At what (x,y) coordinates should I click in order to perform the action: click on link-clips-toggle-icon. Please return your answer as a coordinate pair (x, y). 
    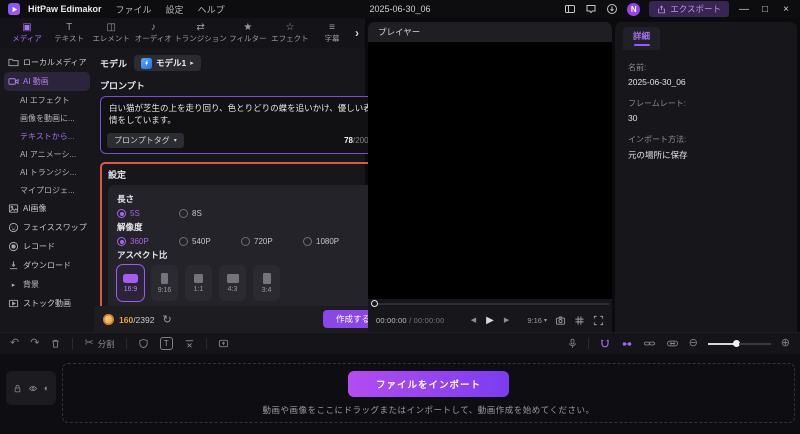
    Looking at the image, I should click on (627, 344).